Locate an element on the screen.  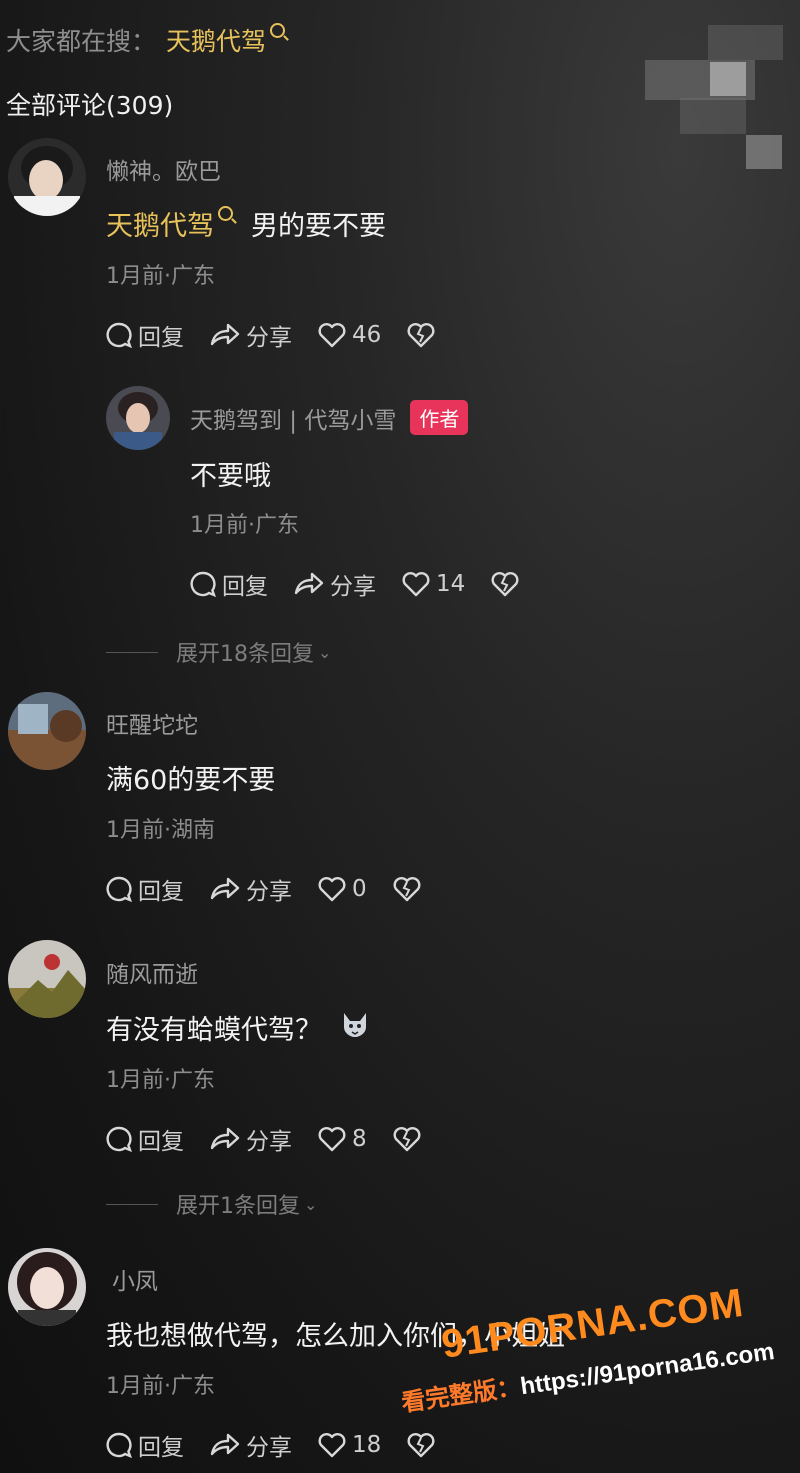
comment-username: 小凤 is located at coordinates (135, 1279).